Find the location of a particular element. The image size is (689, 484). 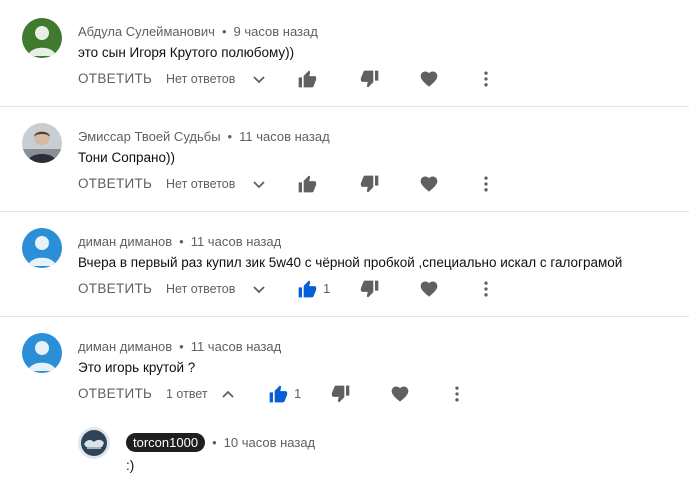

comment-meta: torcon1000 • 10 часов назад is located at coordinates (220, 442).